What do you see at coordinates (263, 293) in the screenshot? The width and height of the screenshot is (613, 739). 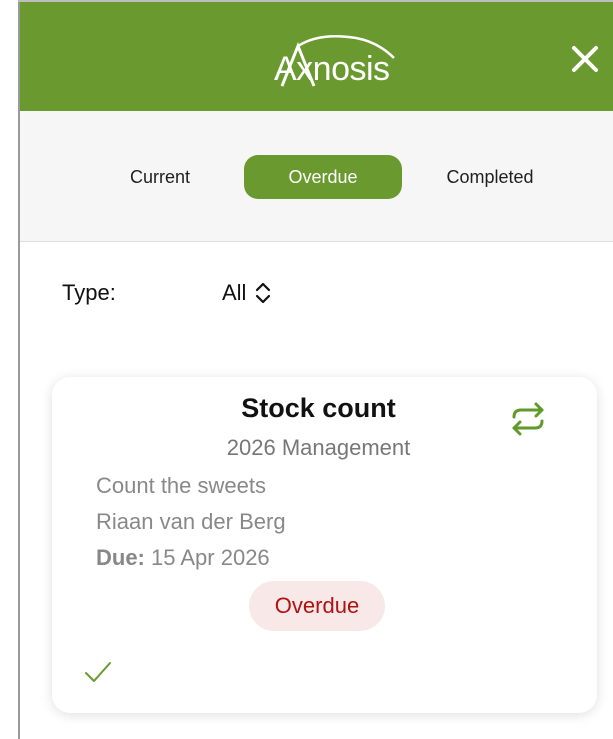 I see `chevron-up-down-icon` at bounding box center [263, 293].